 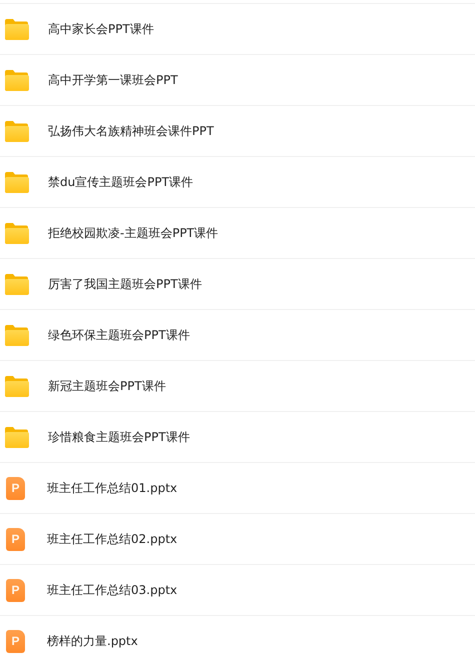 What do you see at coordinates (112, 488) in the screenshot?
I see `file-name: 班主任工作总结01.pptx` at bounding box center [112, 488].